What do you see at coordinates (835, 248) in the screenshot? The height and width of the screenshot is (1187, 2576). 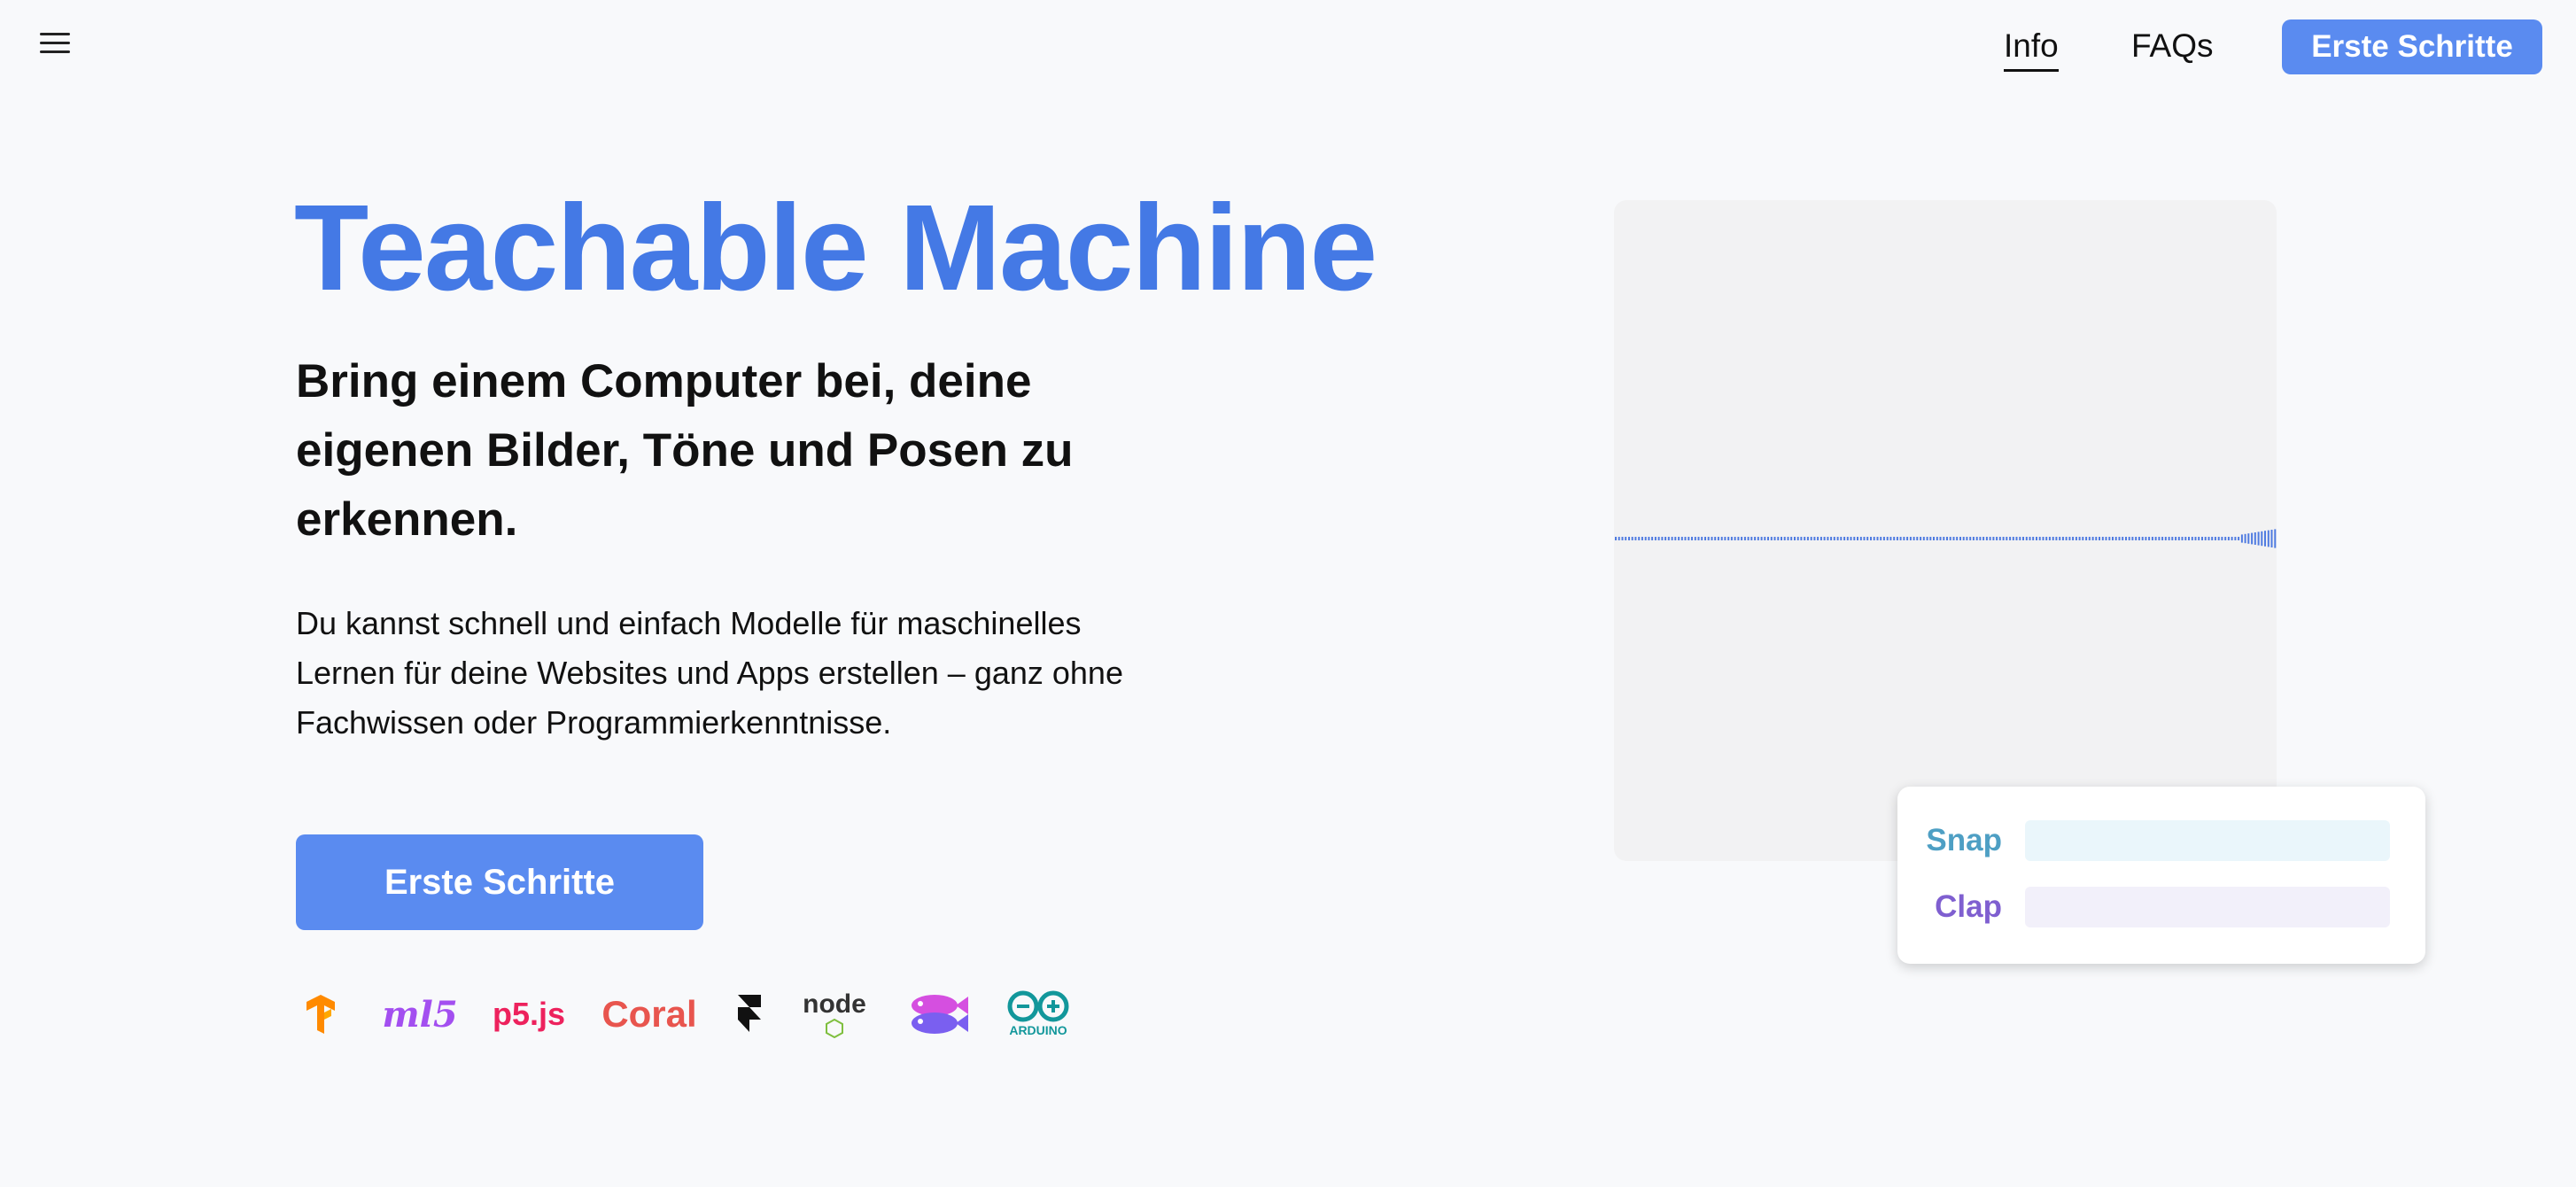 I see `page-title: Teachable Machine` at bounding box center [835, 248].